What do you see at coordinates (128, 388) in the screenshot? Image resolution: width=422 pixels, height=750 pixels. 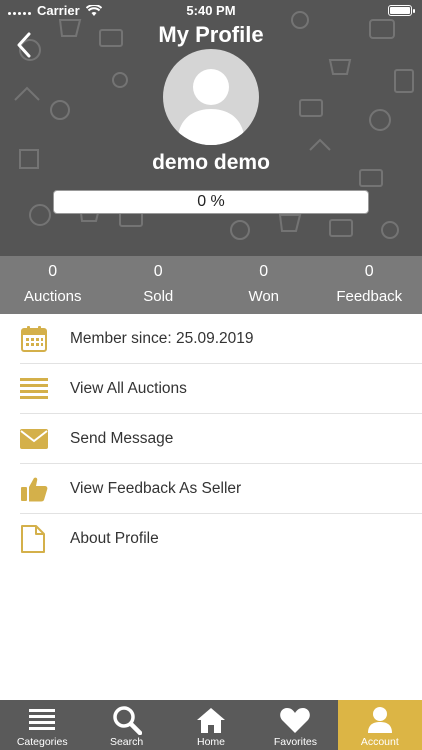 I see `menu-item-label: View All Auctions` at bounding box center [128, 388].